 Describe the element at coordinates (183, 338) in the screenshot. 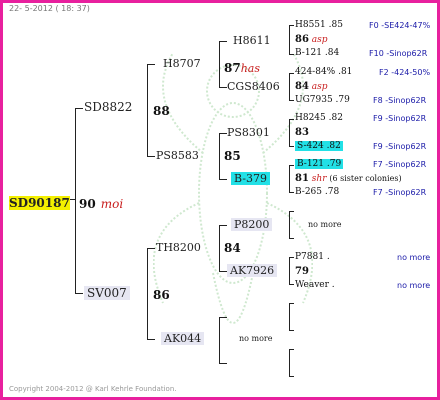

I see `queen-ak044: AK044` at that location.